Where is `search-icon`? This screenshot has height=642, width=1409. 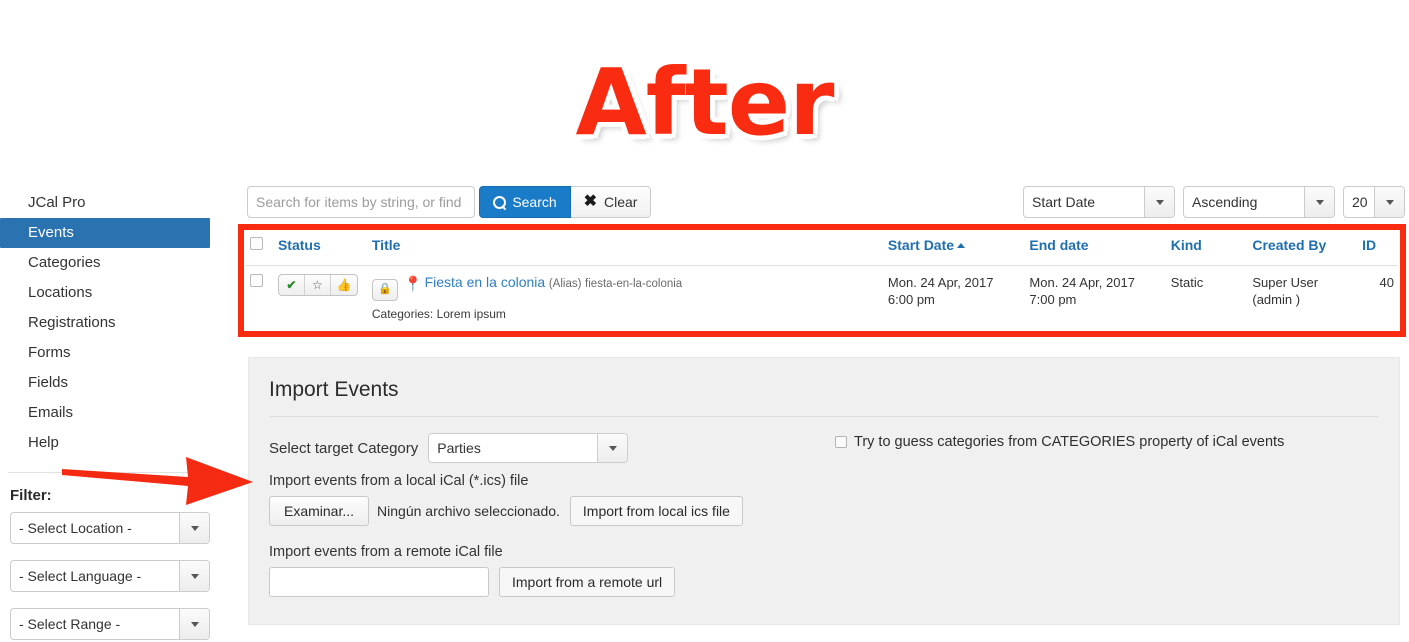 search-icon is located at coordinates (500, 202).